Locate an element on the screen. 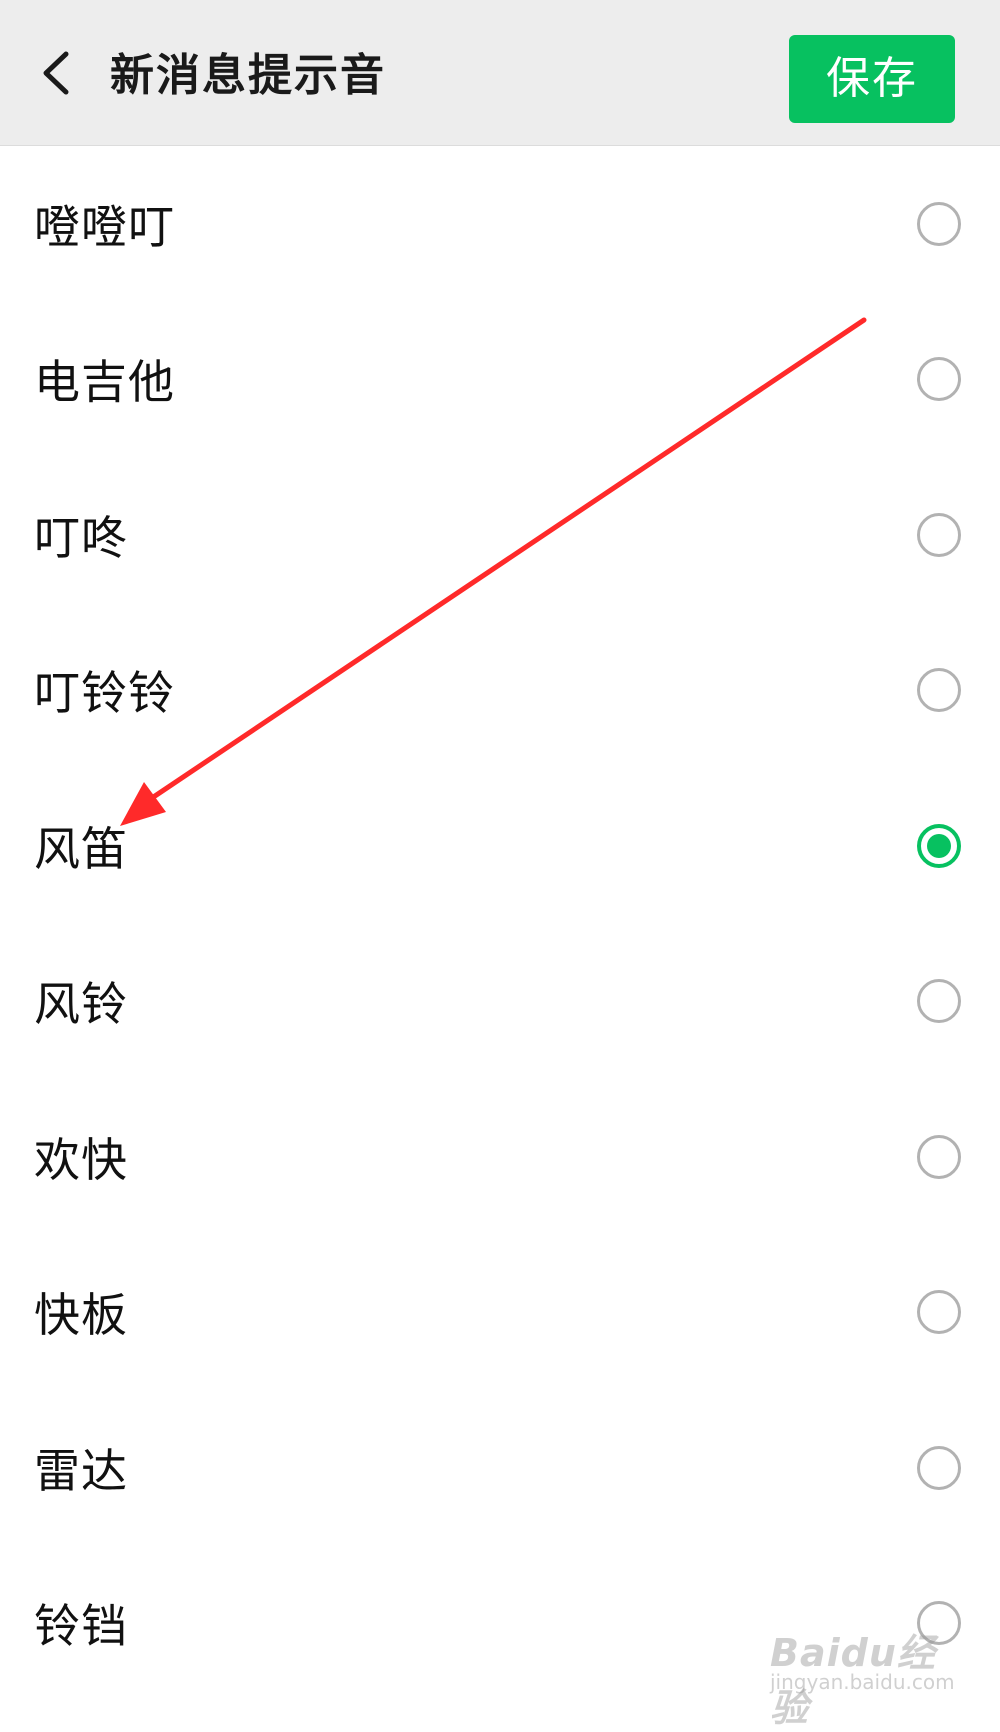  back-button is located at coordinates (58, 73).